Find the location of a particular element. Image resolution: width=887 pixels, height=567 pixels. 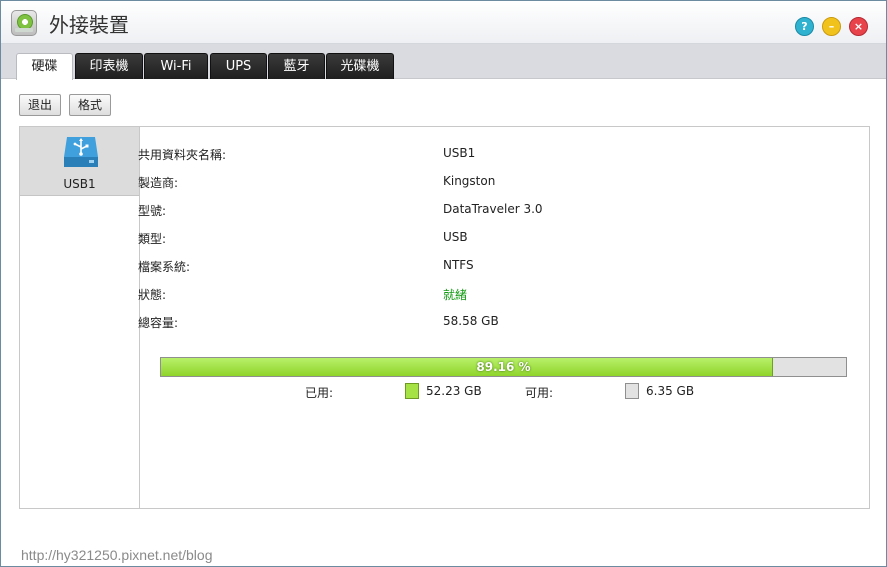

free-color-swatch is located at coordinates (632, 391).